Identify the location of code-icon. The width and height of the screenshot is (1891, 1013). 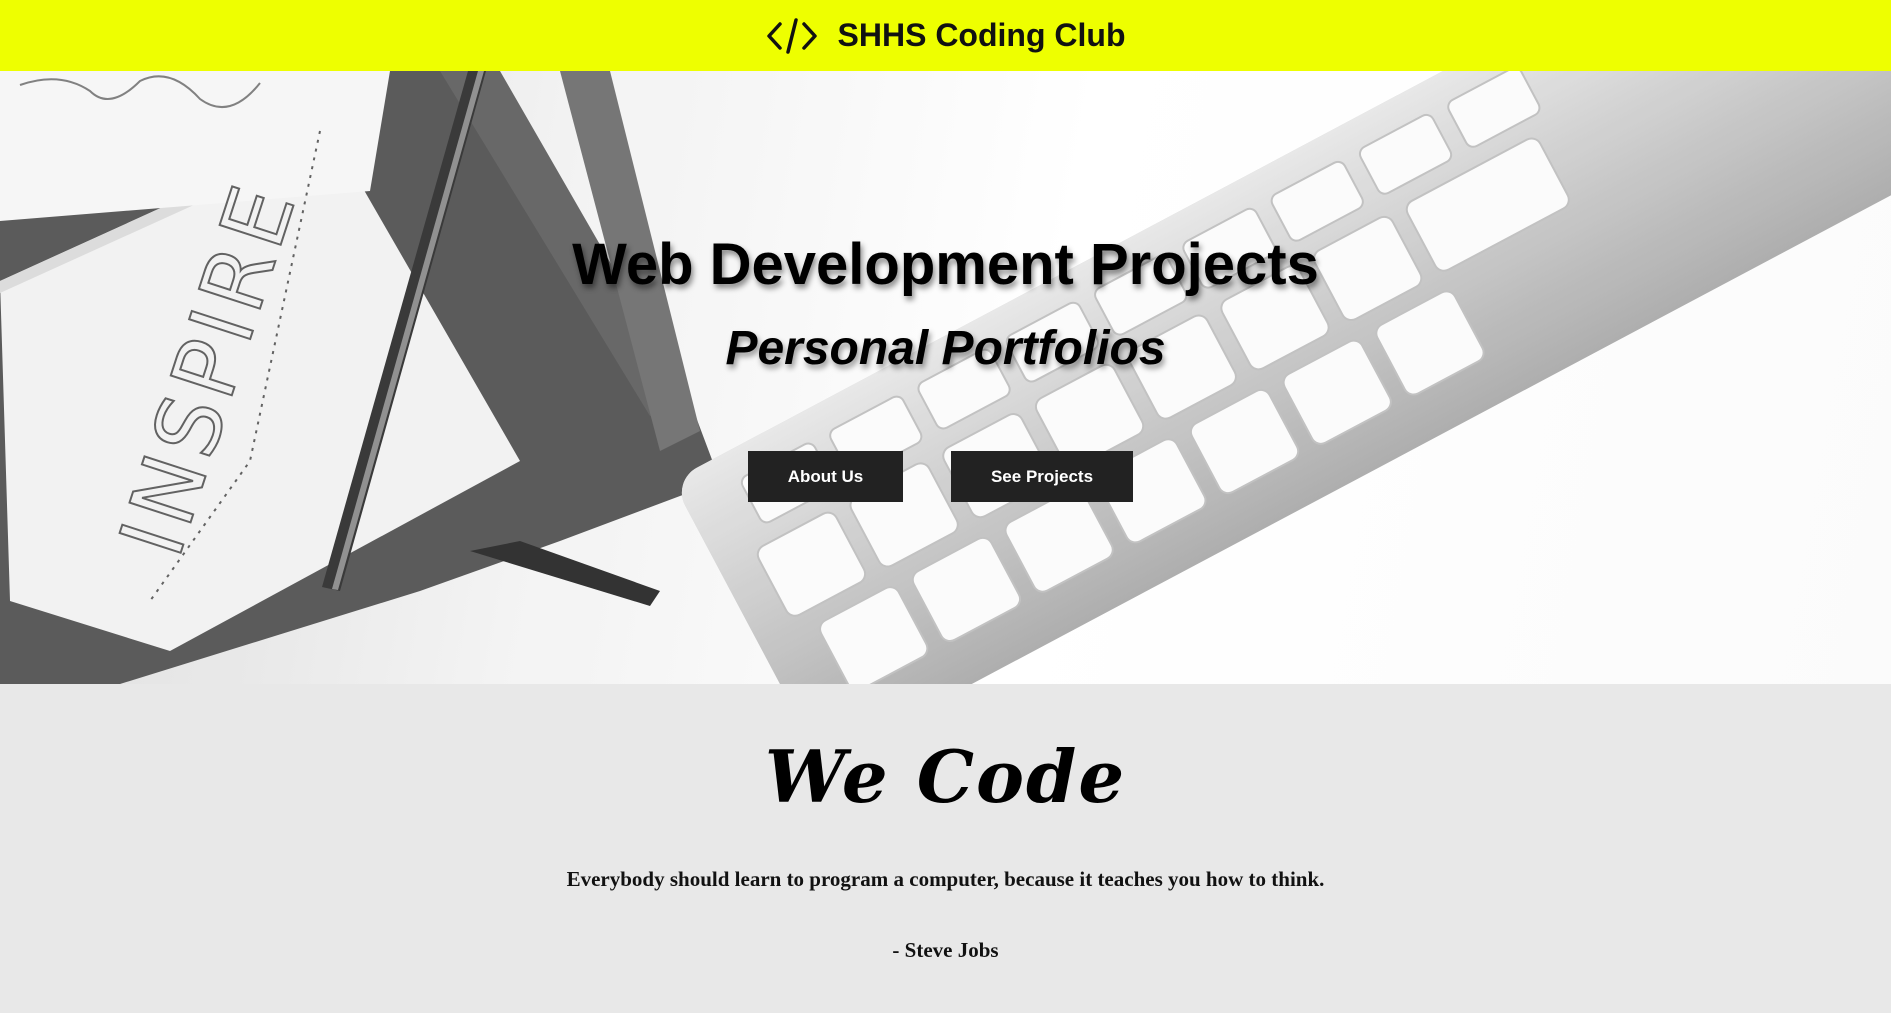
(792, 36).